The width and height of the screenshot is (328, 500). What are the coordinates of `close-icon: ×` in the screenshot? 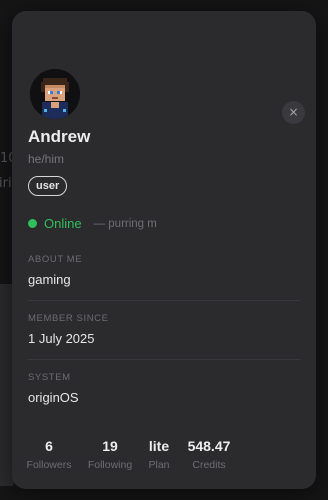 It's located at (293, 112).